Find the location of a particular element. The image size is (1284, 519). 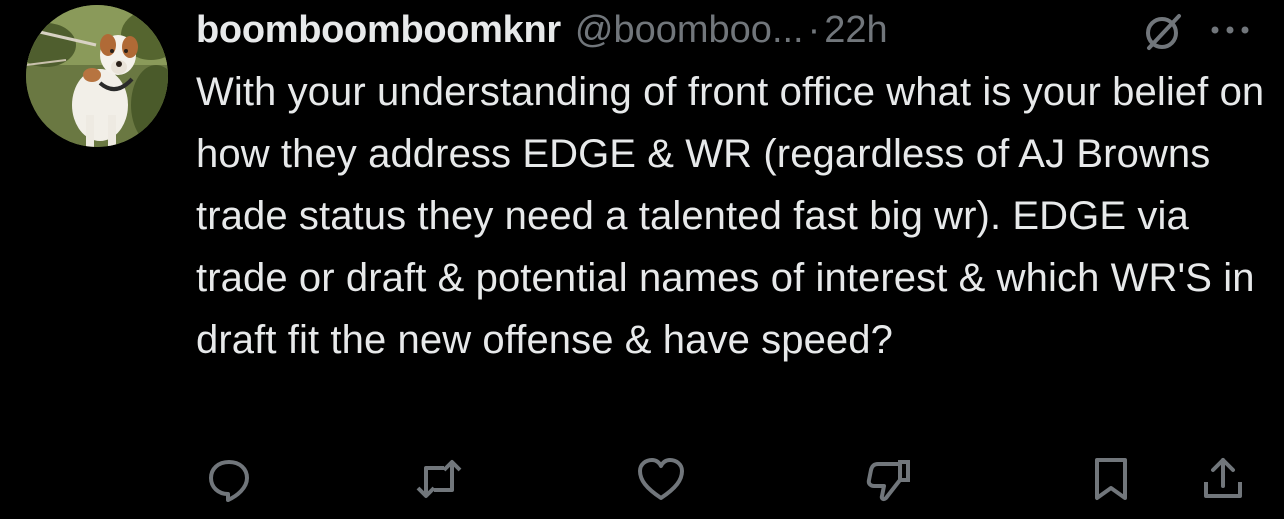

dislike-icon is located at coordinates (889, 479).